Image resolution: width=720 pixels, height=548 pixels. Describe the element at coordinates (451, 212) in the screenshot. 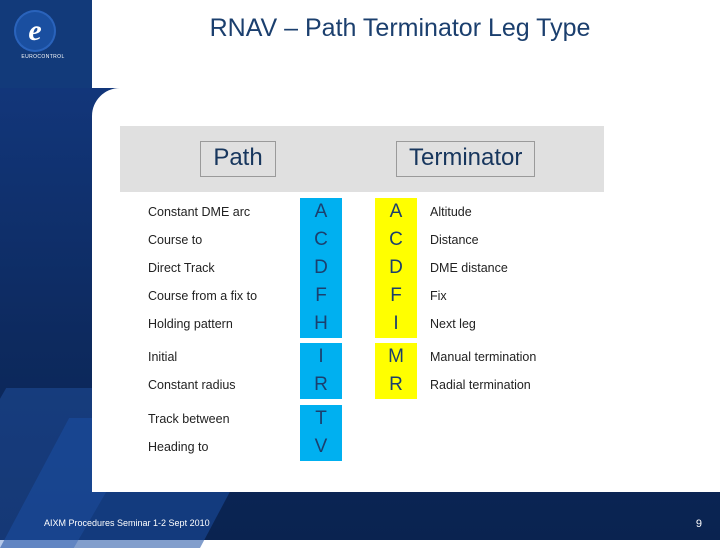

I see `terminator-label: Altitude` at that location.